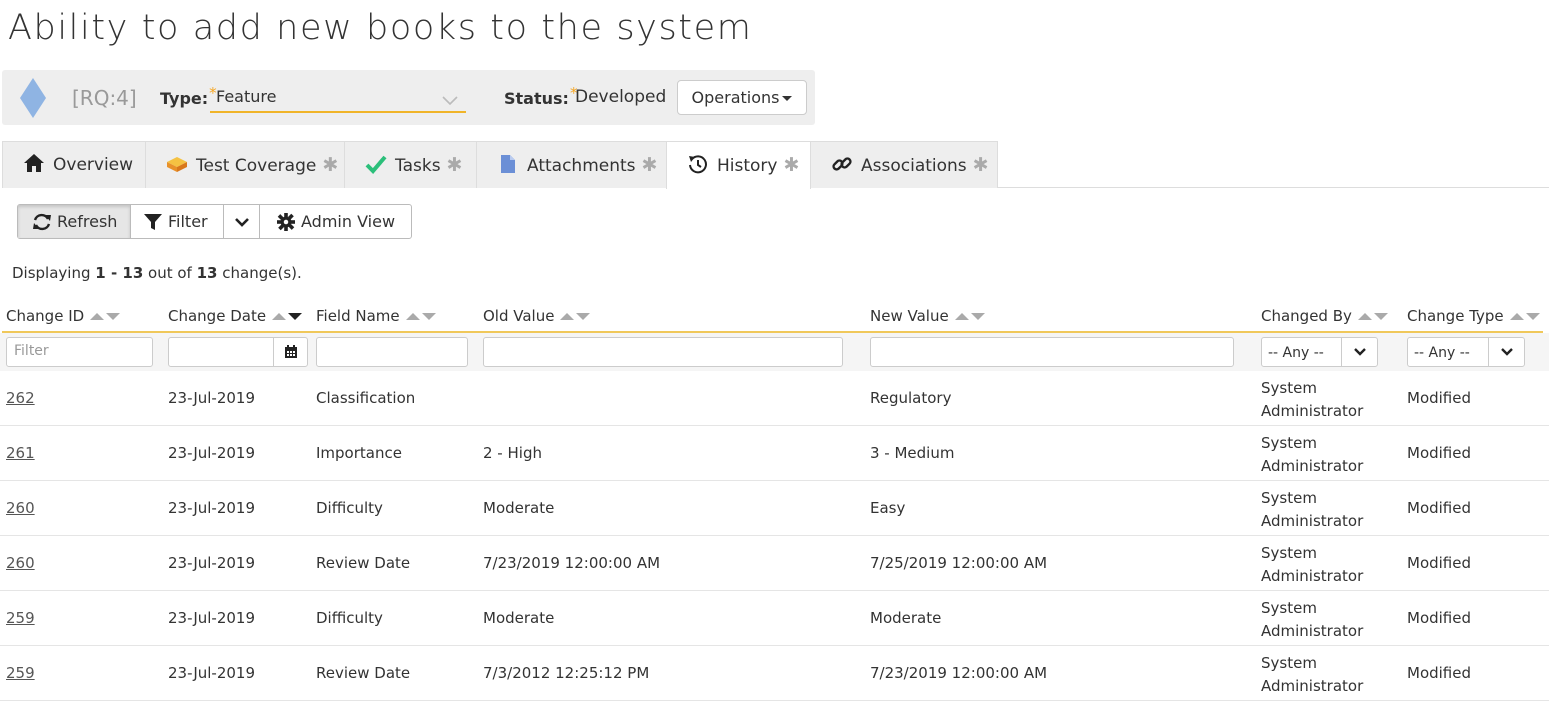 The height and width of the screenshot is (703, 1549). I want to click on cell-new: Easy, so click(888, 508).